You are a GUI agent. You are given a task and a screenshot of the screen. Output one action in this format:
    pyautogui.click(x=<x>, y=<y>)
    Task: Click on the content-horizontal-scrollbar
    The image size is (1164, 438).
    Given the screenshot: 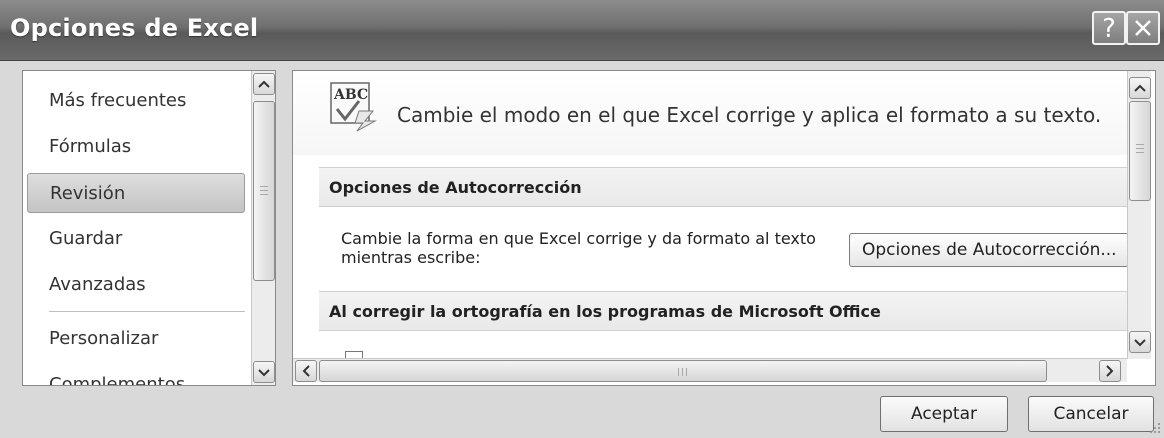 What is the action you would take?
    pyautogui.click(x=710, y=370)
    